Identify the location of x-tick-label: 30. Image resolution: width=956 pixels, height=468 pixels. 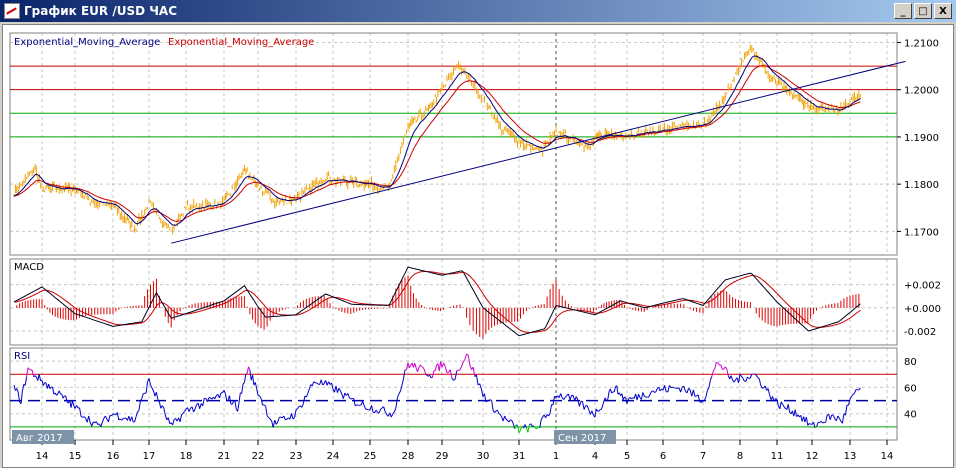
(483, 456).